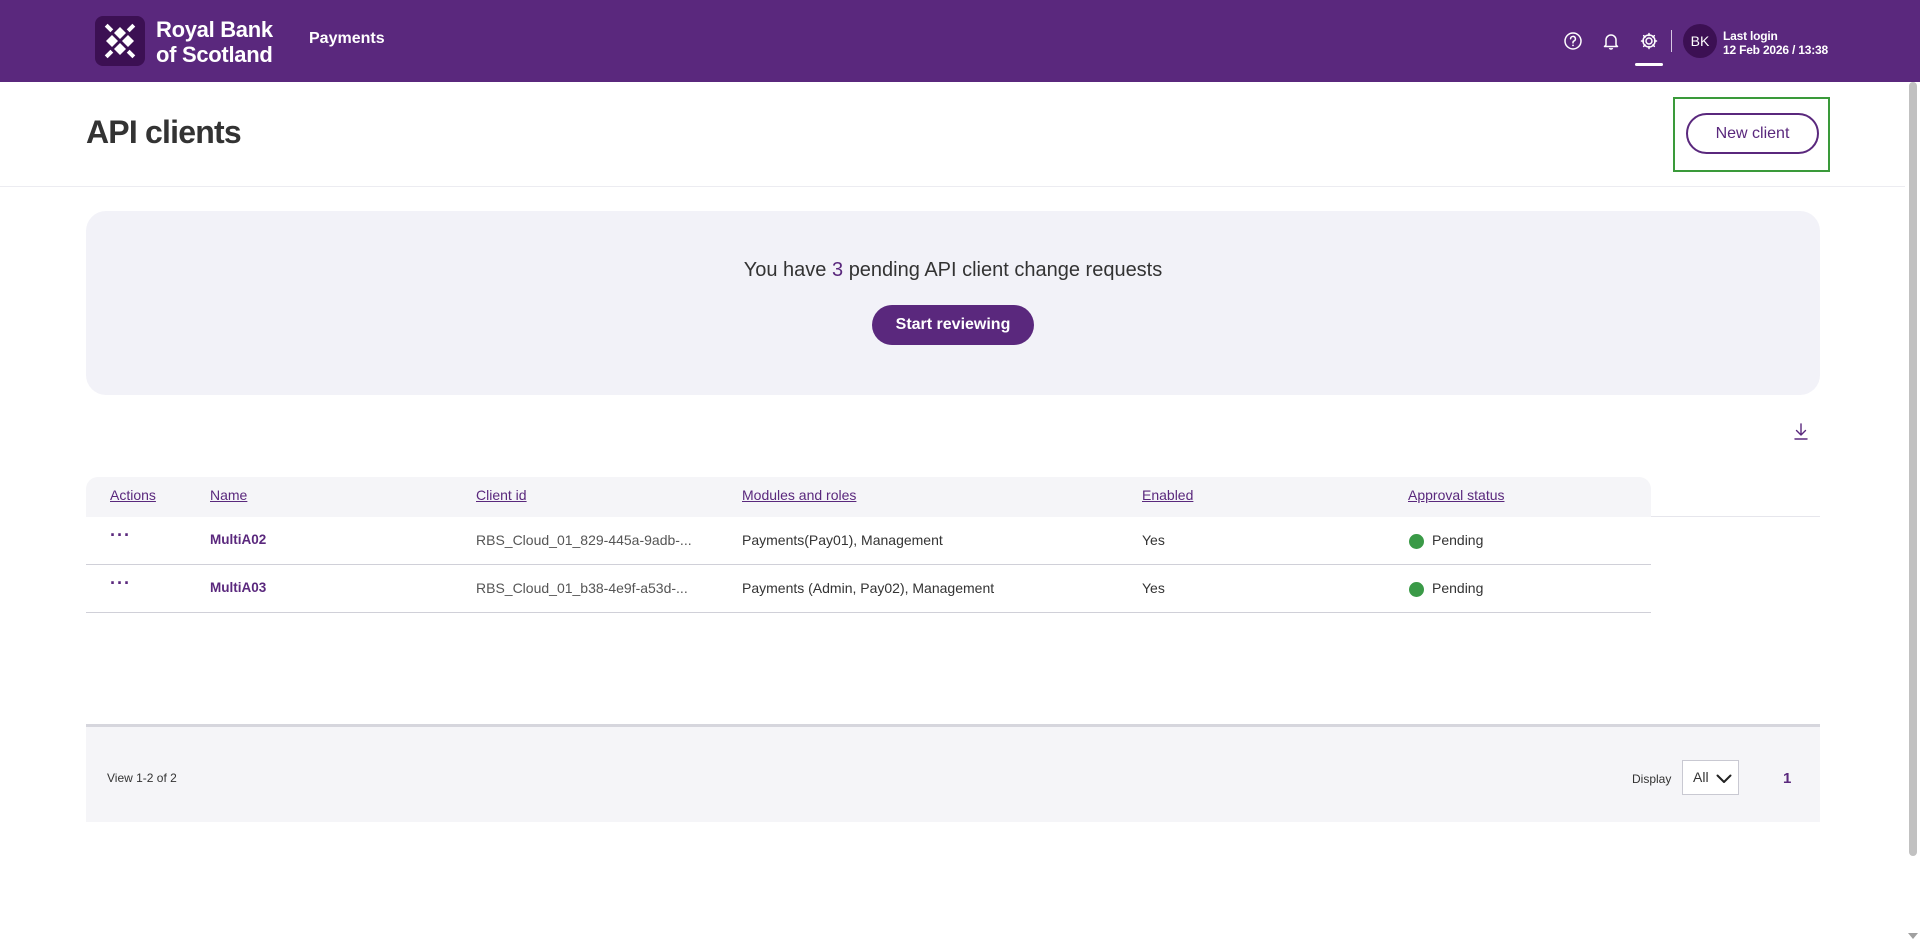 The image size is (1920, 945). I want to click on view-count: View 1-2 of 2, so click(142, 778).